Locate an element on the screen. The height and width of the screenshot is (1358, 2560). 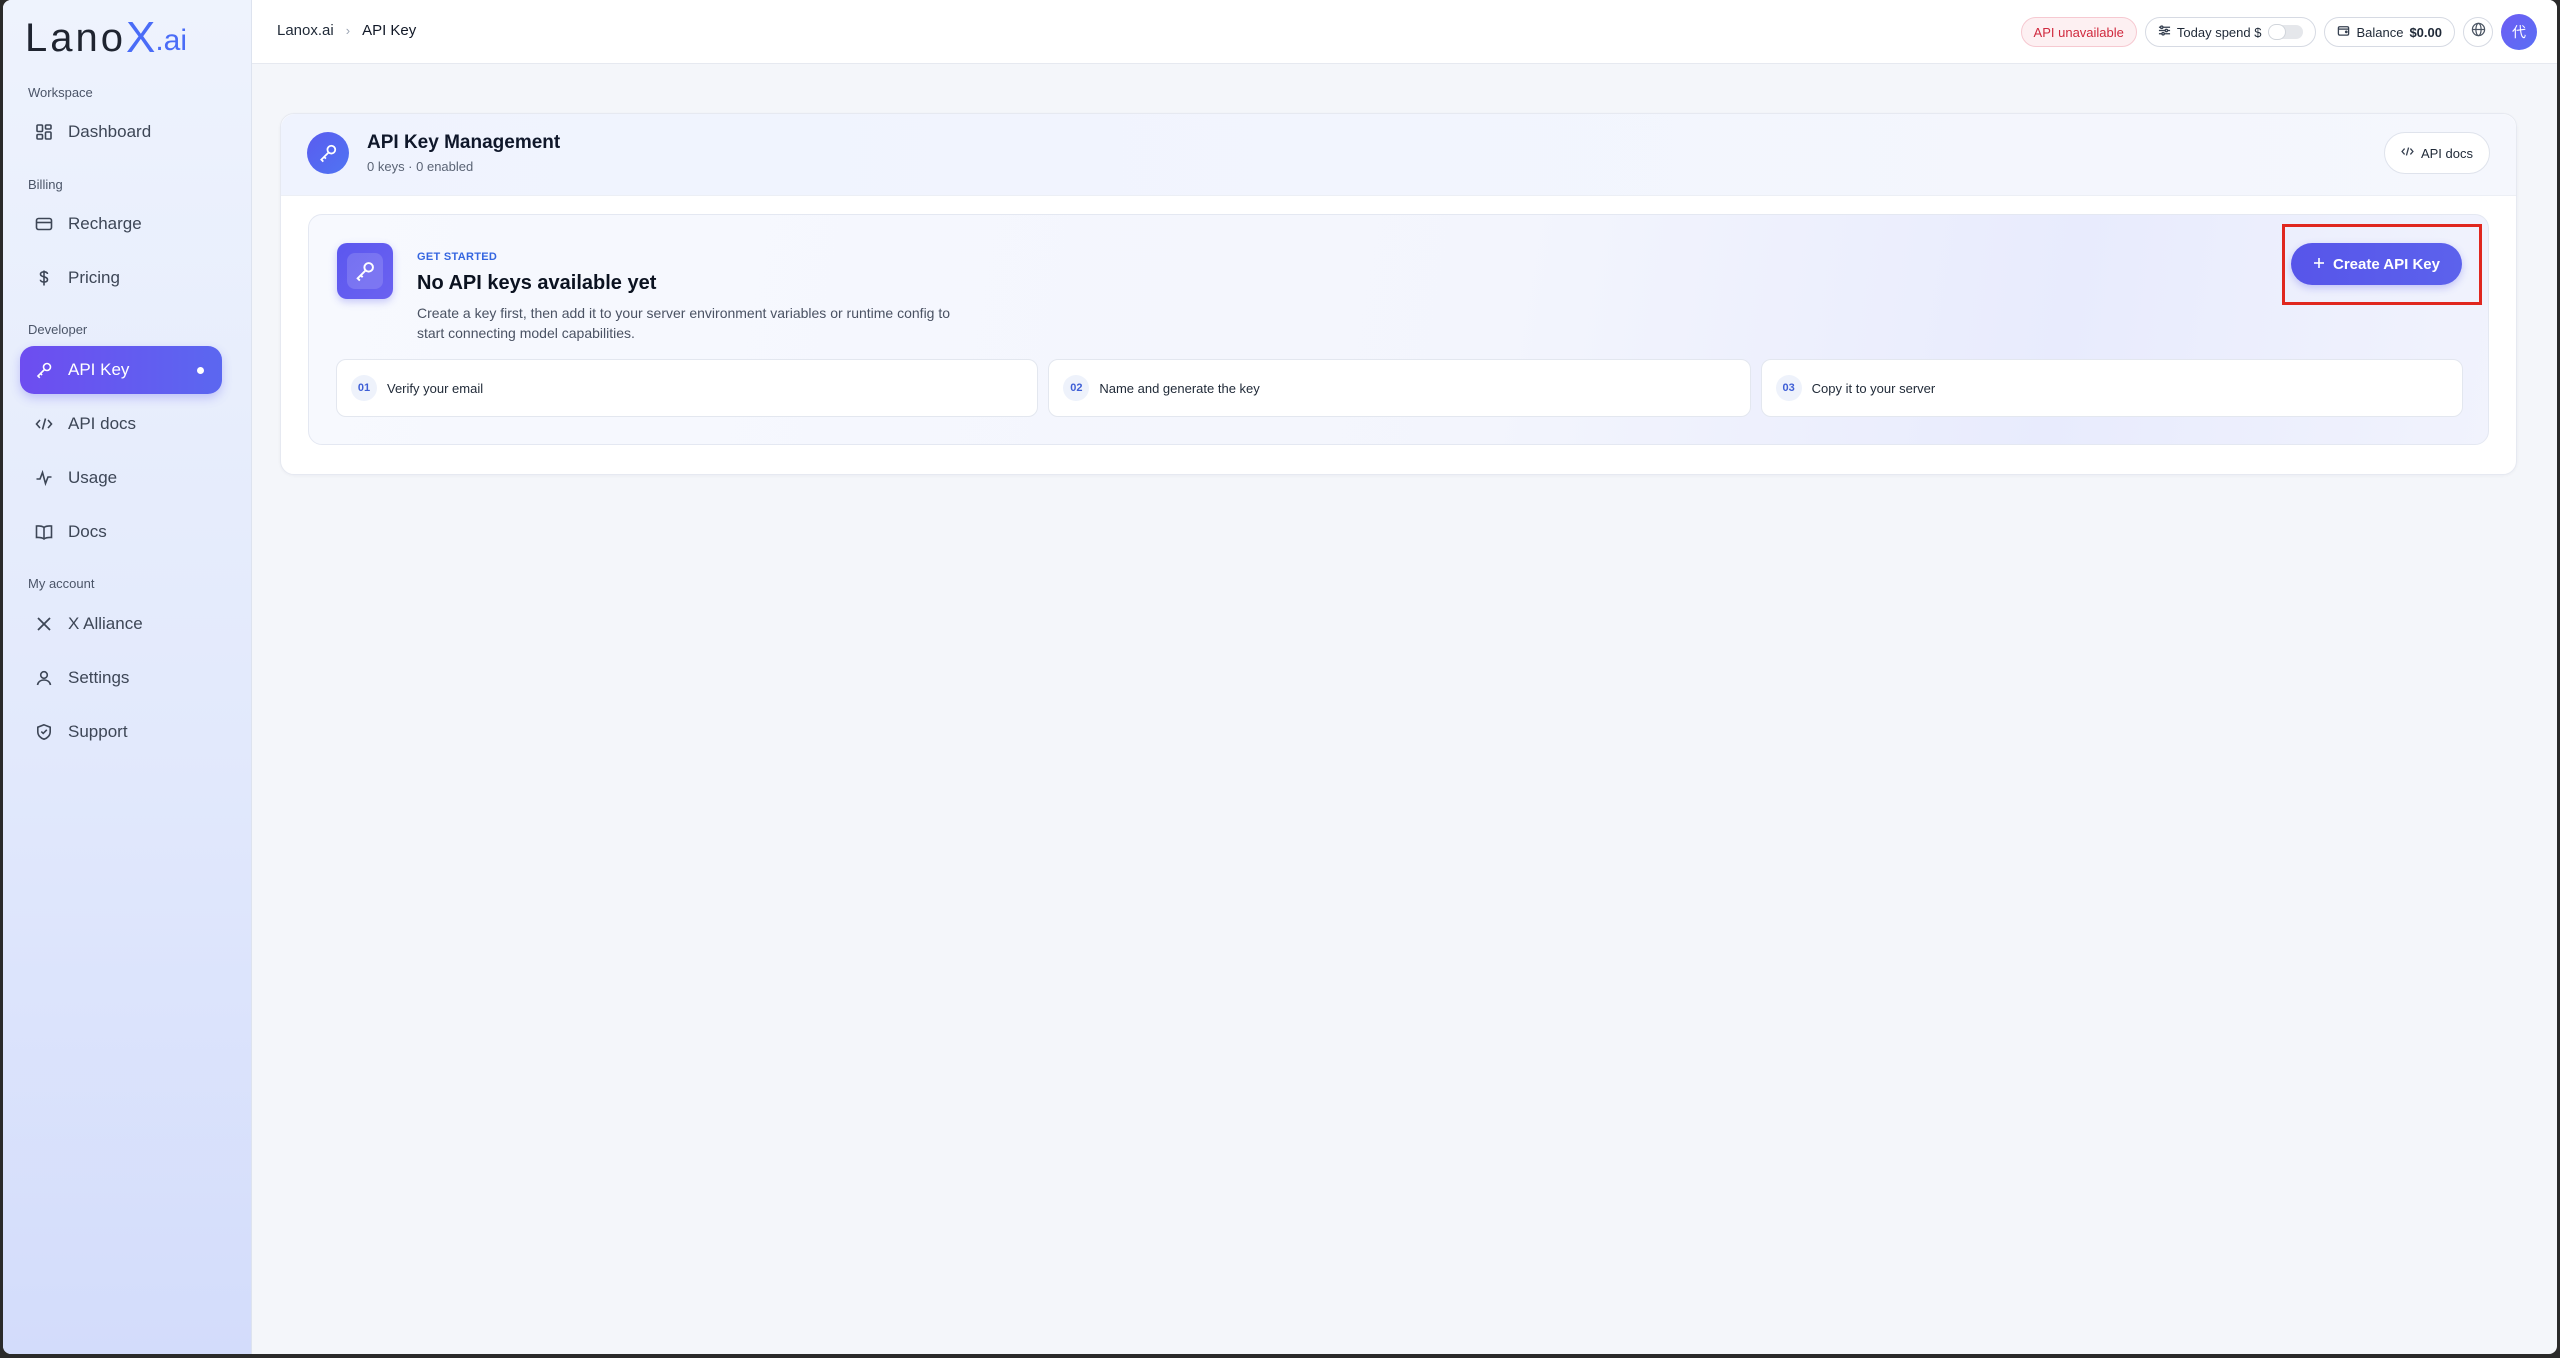
step-number: 03 is located at coordinates (1788, 388).